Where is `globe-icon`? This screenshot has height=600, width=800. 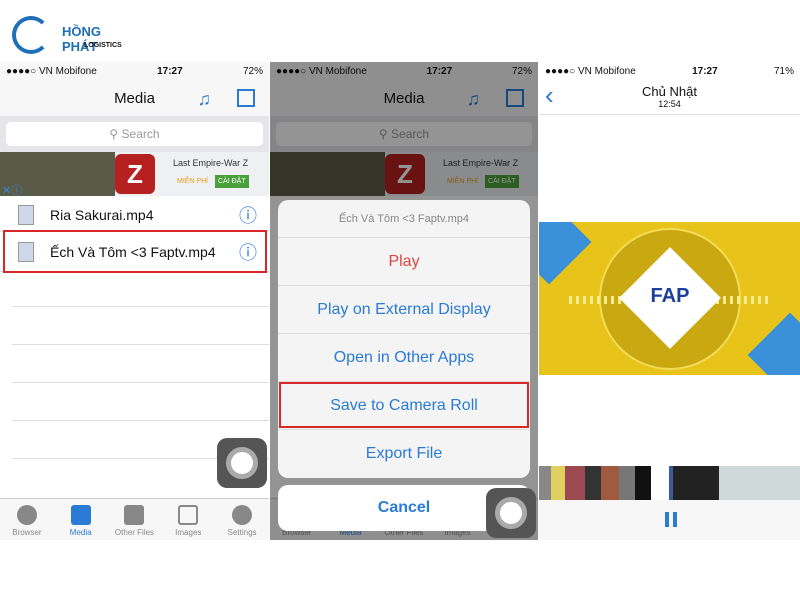 globe-icon is located at coordinates (26, 515).